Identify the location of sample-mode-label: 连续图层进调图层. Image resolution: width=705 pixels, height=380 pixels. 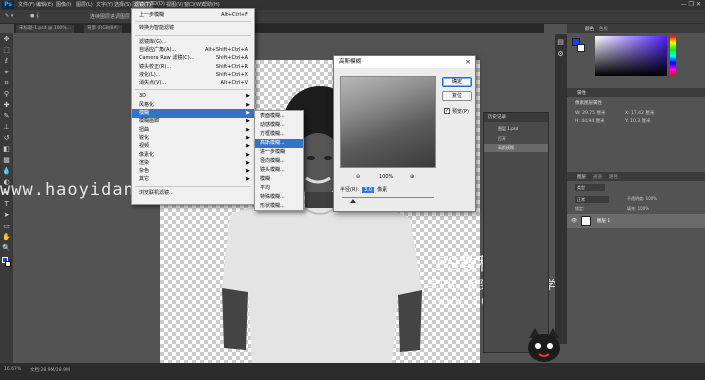
(110, 16).